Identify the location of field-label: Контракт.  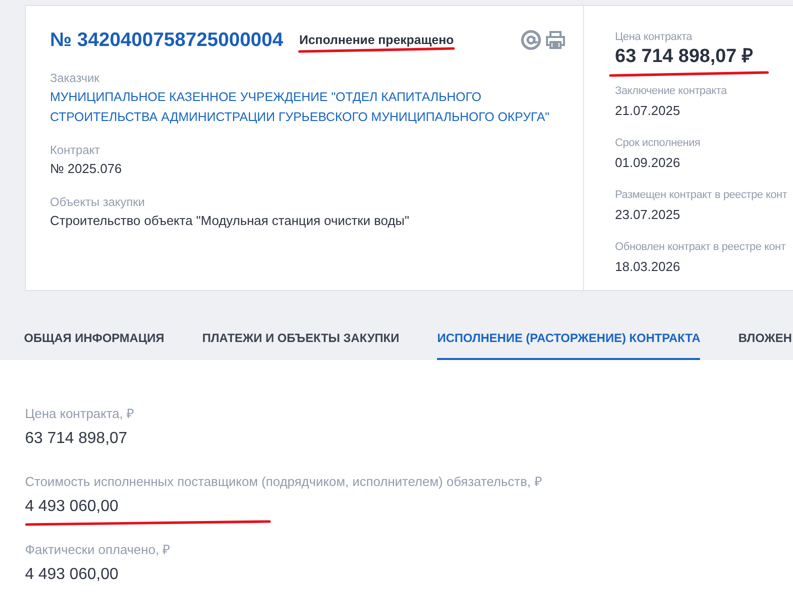
(76, 150).